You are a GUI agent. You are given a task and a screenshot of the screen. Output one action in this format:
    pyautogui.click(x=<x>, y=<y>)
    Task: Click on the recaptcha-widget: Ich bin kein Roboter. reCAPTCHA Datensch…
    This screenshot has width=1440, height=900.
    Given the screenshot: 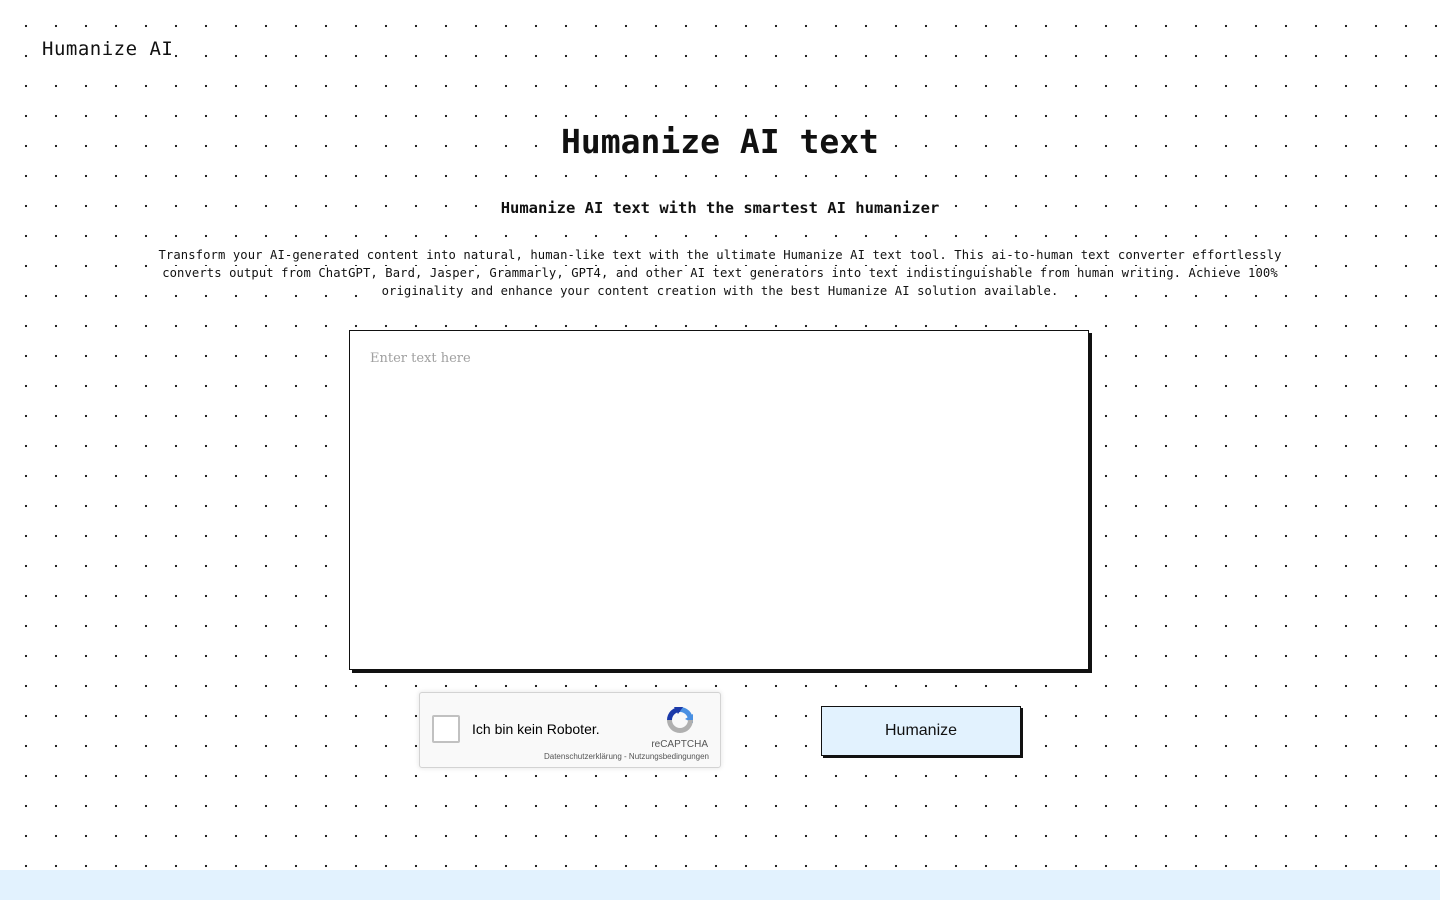 What is the action you would take?
    pyautogui.click(x=570, y=730)
    